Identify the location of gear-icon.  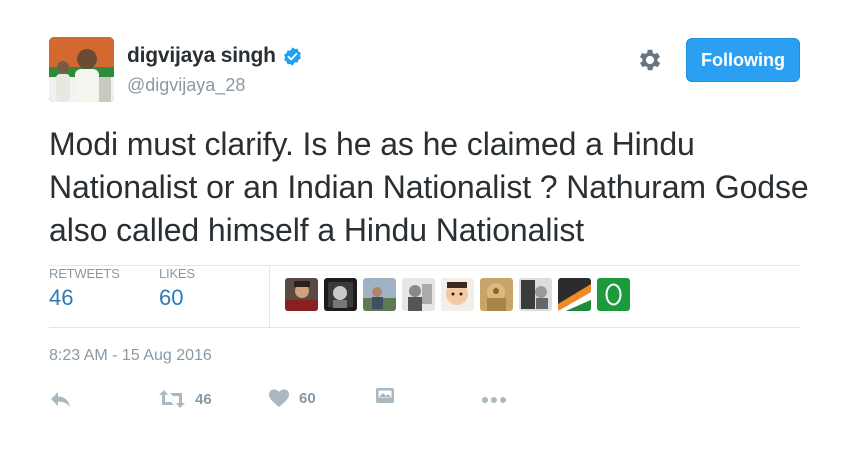
(650, 60).